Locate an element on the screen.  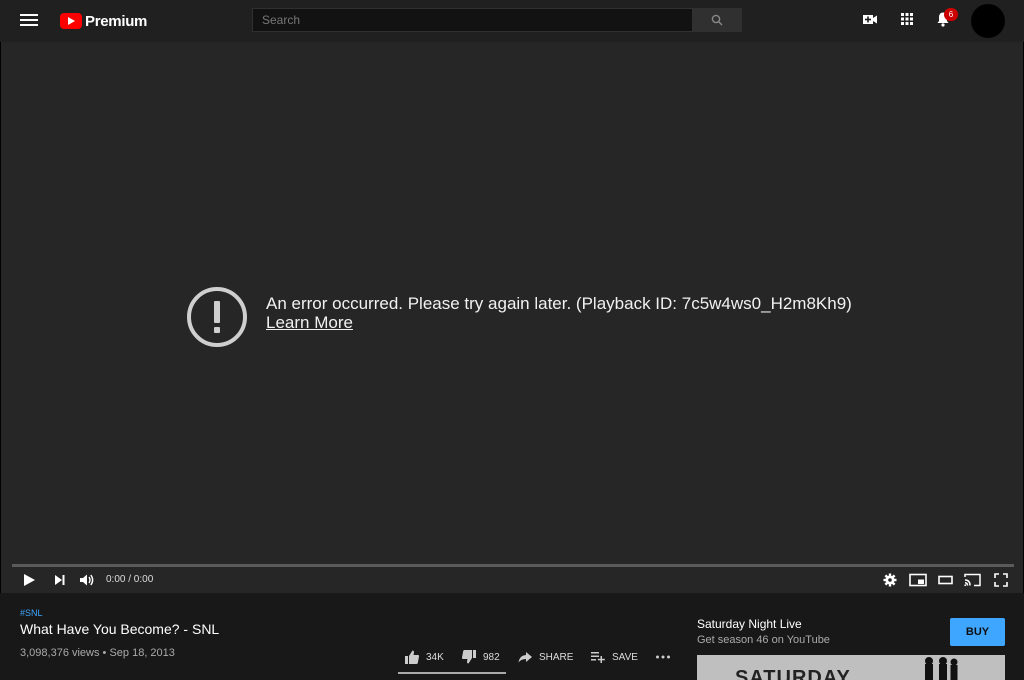
share-label: SHARE is located at coordinates (556, 657).